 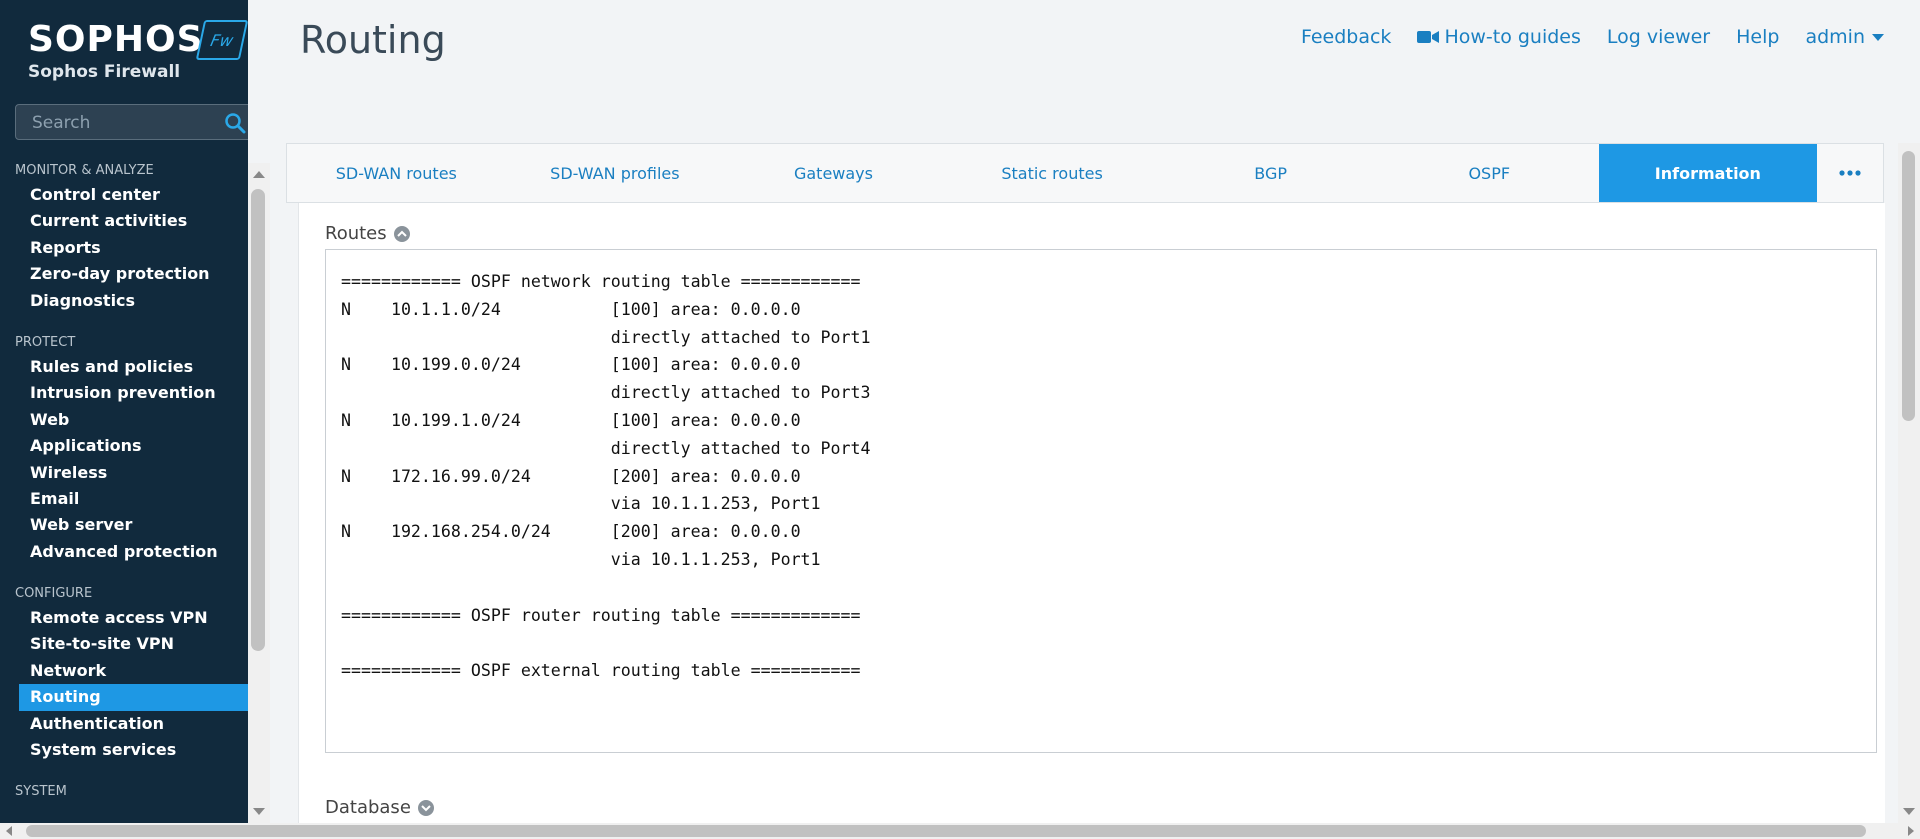 What do you see at coordinates (124, 274) in the screenshot?
I see `sidebar-item-zero-day-protection: Zero-day protection` at bounding box center [124, 274].